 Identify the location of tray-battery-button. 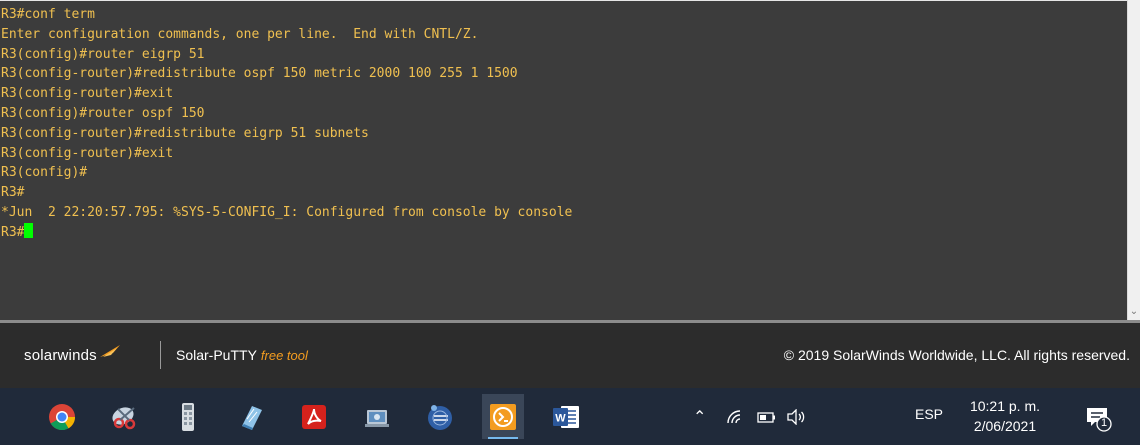
(767, 416).